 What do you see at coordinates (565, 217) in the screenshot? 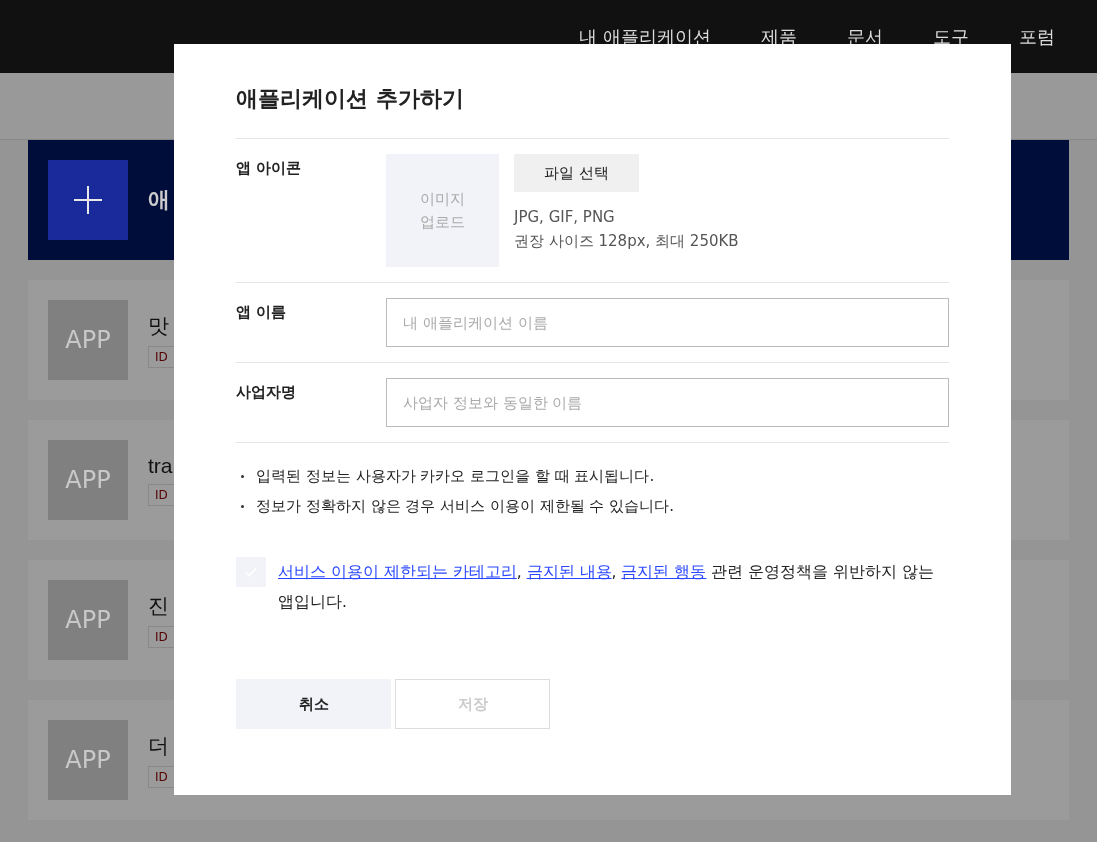
I see `upload-hint: JPG, GIF, PNG` at bounding box center [565, 217].